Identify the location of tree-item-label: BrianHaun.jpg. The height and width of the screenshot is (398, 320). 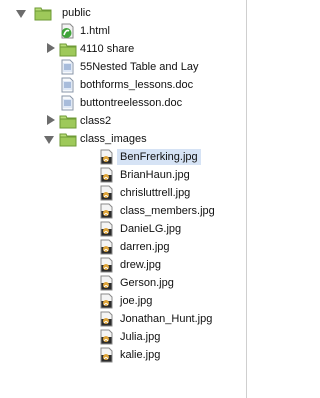
(155, 175).